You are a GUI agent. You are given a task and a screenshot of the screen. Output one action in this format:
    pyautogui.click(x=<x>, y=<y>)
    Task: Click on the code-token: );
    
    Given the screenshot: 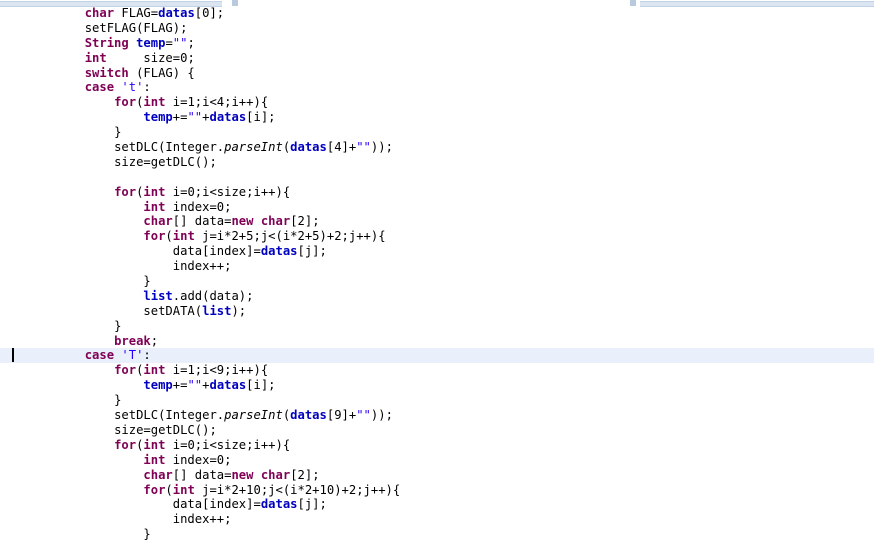 What is the action you would take?
    pyautogui.click(x=239, y=310)
    